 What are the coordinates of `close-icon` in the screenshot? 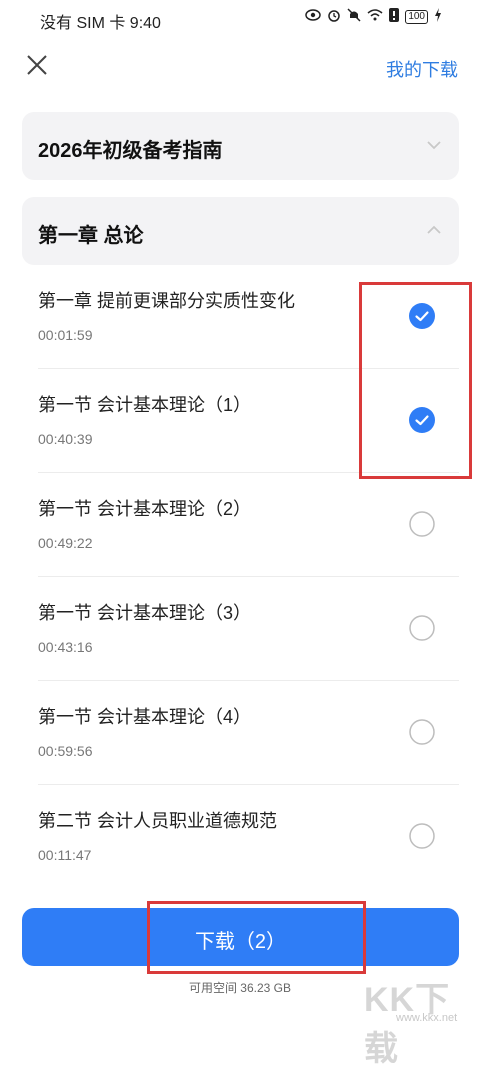 It's located at (37, 65).